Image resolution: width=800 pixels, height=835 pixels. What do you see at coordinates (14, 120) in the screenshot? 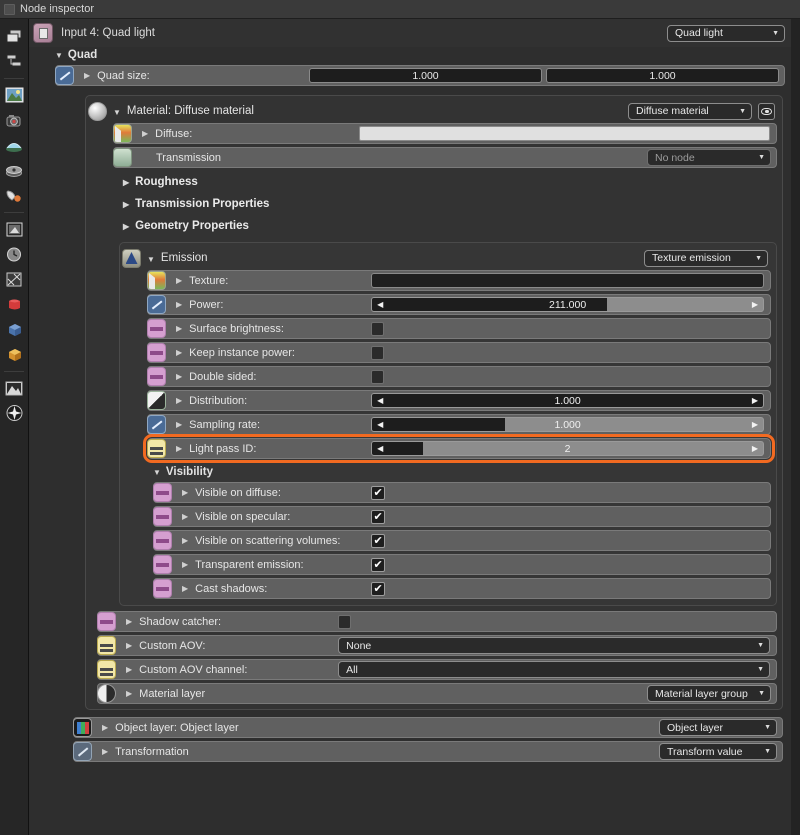
I see `camera-icon` at bounding box center [14, 120].